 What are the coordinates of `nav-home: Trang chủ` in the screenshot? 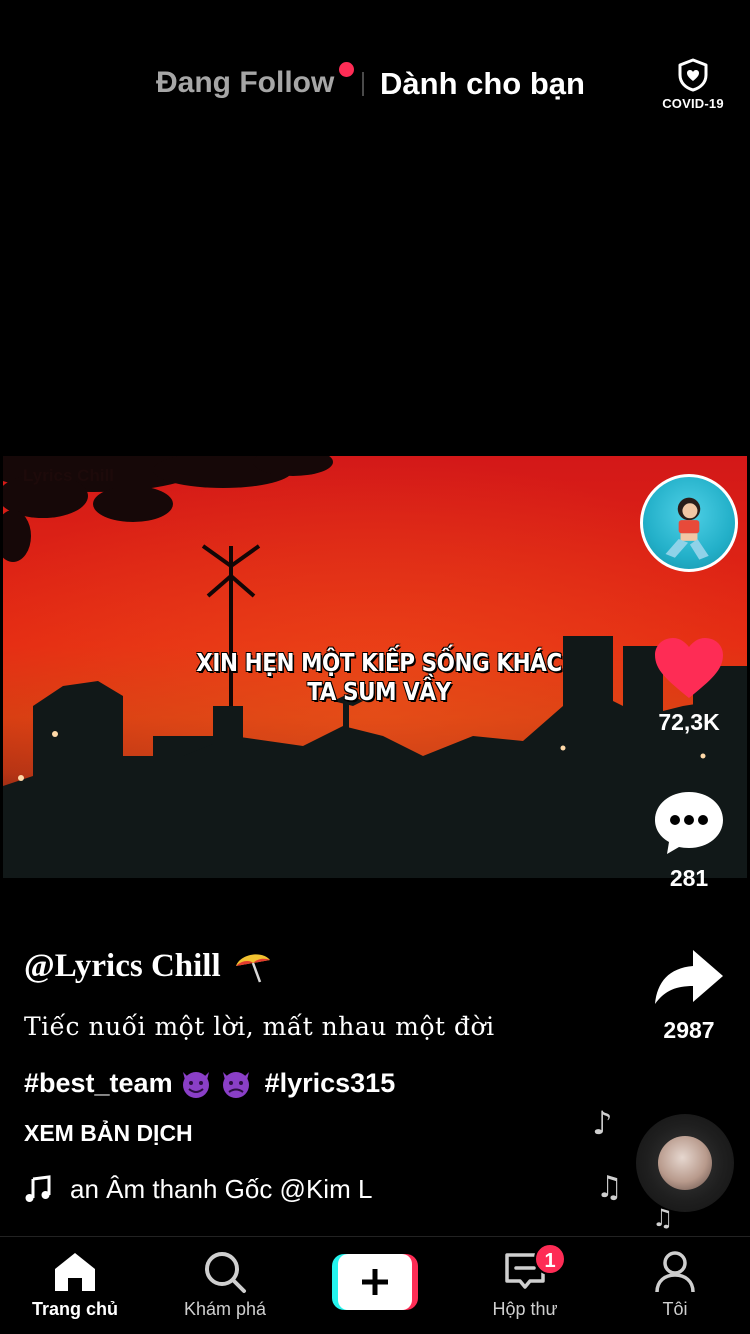 It's located at (75, 1284).